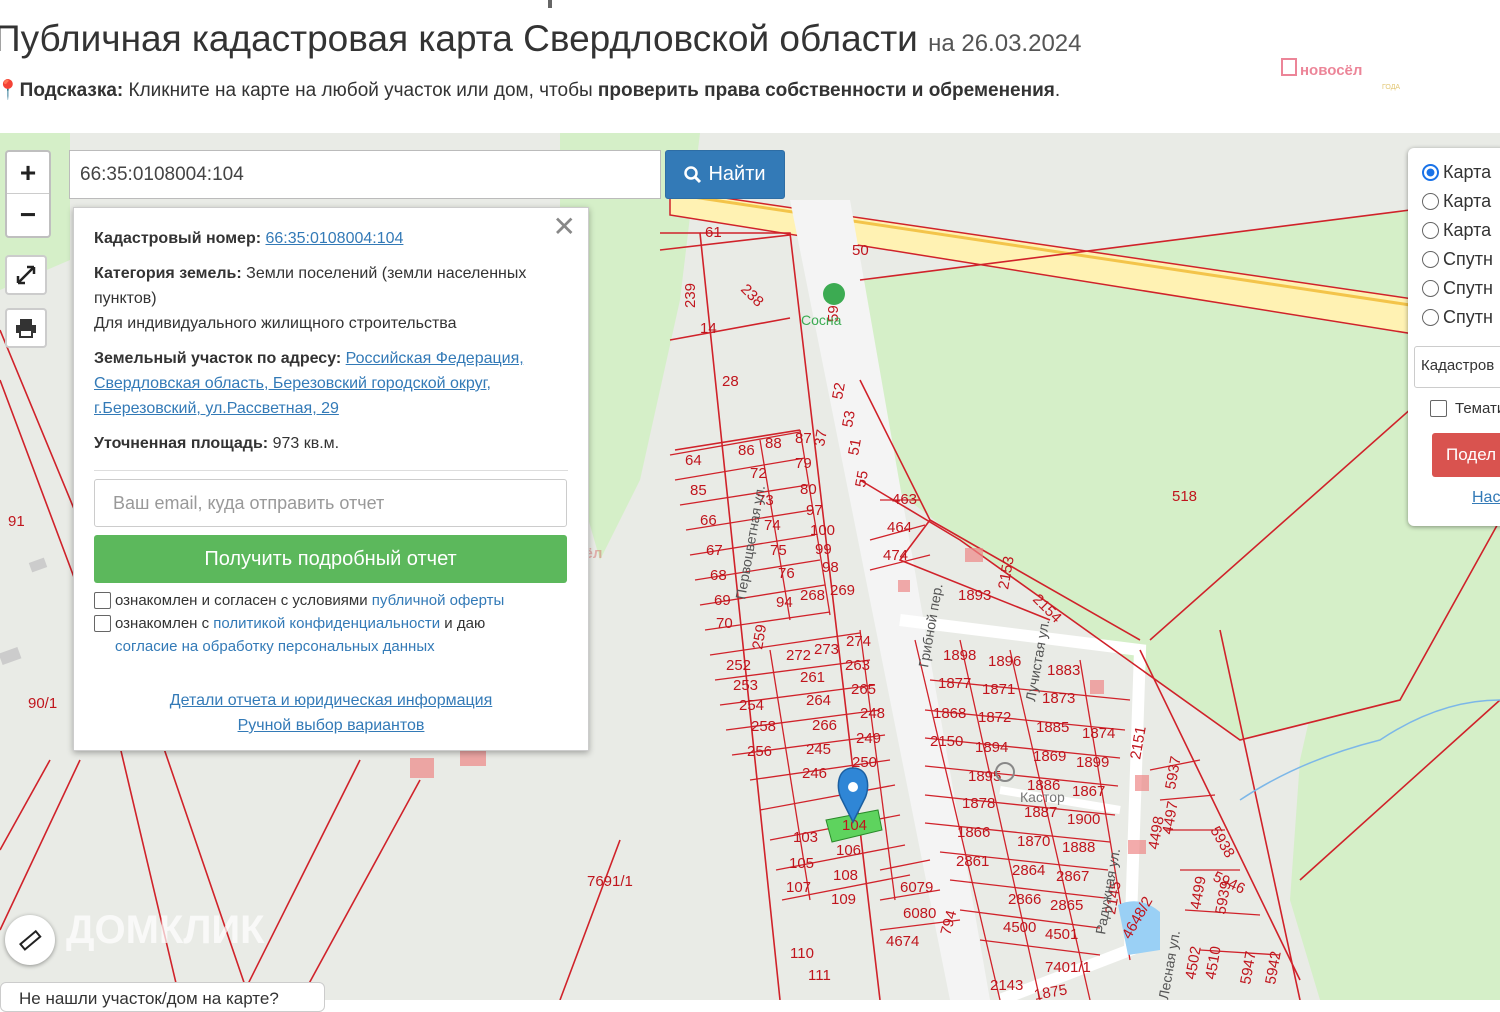  What do you see at coordinates (42, 703) in the screenshot?
I see `parcel-number-label: 90/1` at bounding box center [42, 703].